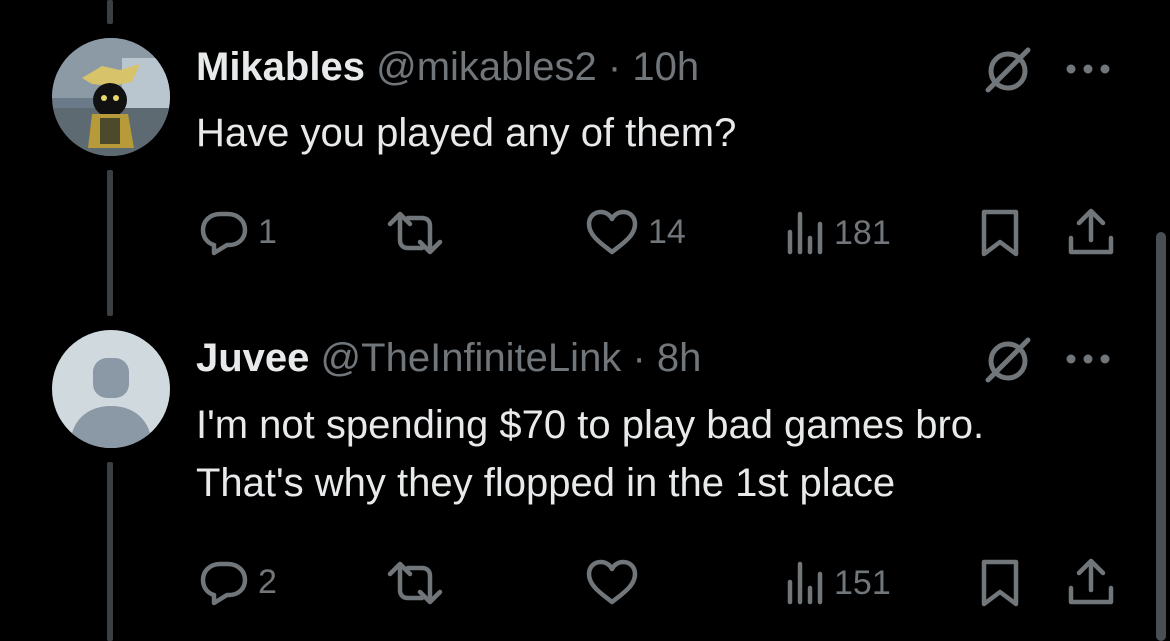 The width and height of the screenshot is (1170, 641). What do you see at coordinates (267, 232) in the screenshot?
I see `reply-count: 1` at bounding box center [267, 232].